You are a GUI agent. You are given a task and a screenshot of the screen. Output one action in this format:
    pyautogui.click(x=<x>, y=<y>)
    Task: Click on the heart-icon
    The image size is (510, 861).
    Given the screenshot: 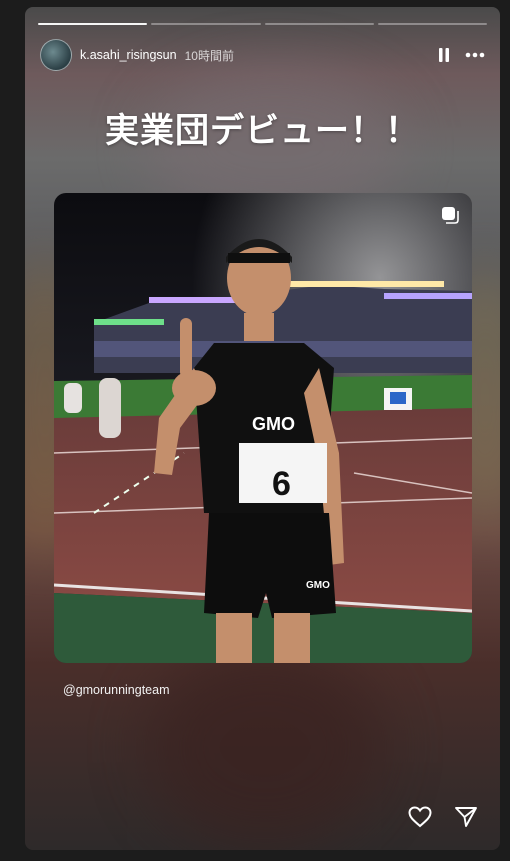 What is the action you would take?
    pyautogui.click(x=420, y=817)
    